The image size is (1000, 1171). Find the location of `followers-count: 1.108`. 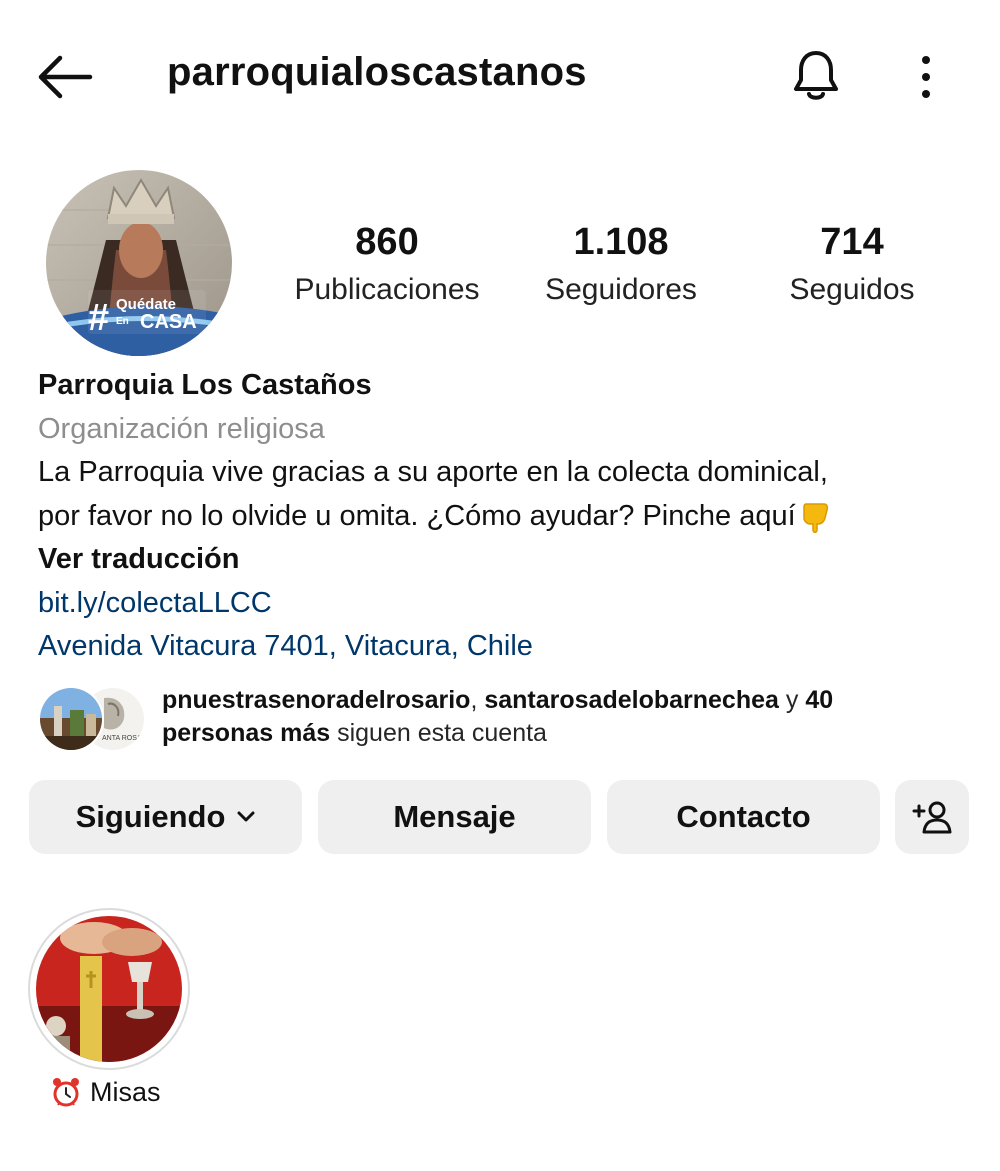

followers-count: 1.108 is located at coordinates (621, 242).